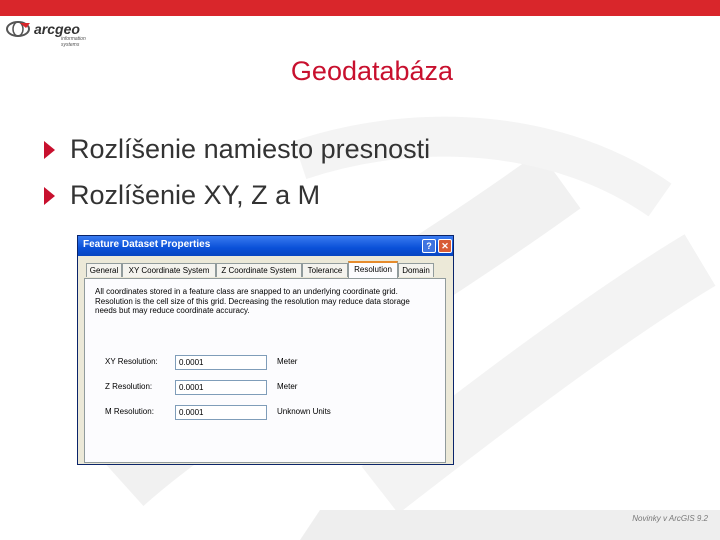 The height and width of the screenshot is (540, 720). I want to click on z-resolution-input: 0.0001, so click(221, 387).